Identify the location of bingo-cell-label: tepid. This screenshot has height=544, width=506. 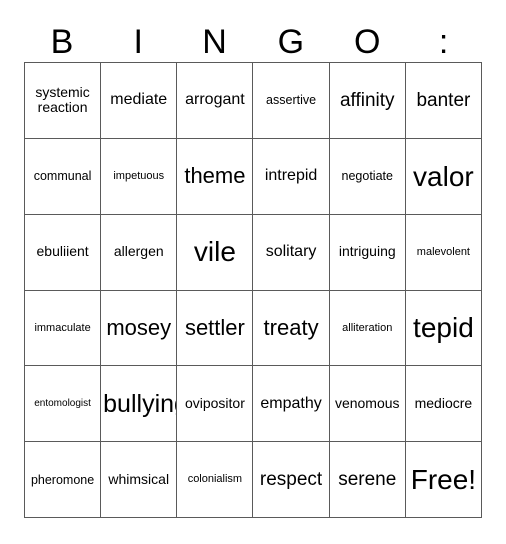
(443, 328).